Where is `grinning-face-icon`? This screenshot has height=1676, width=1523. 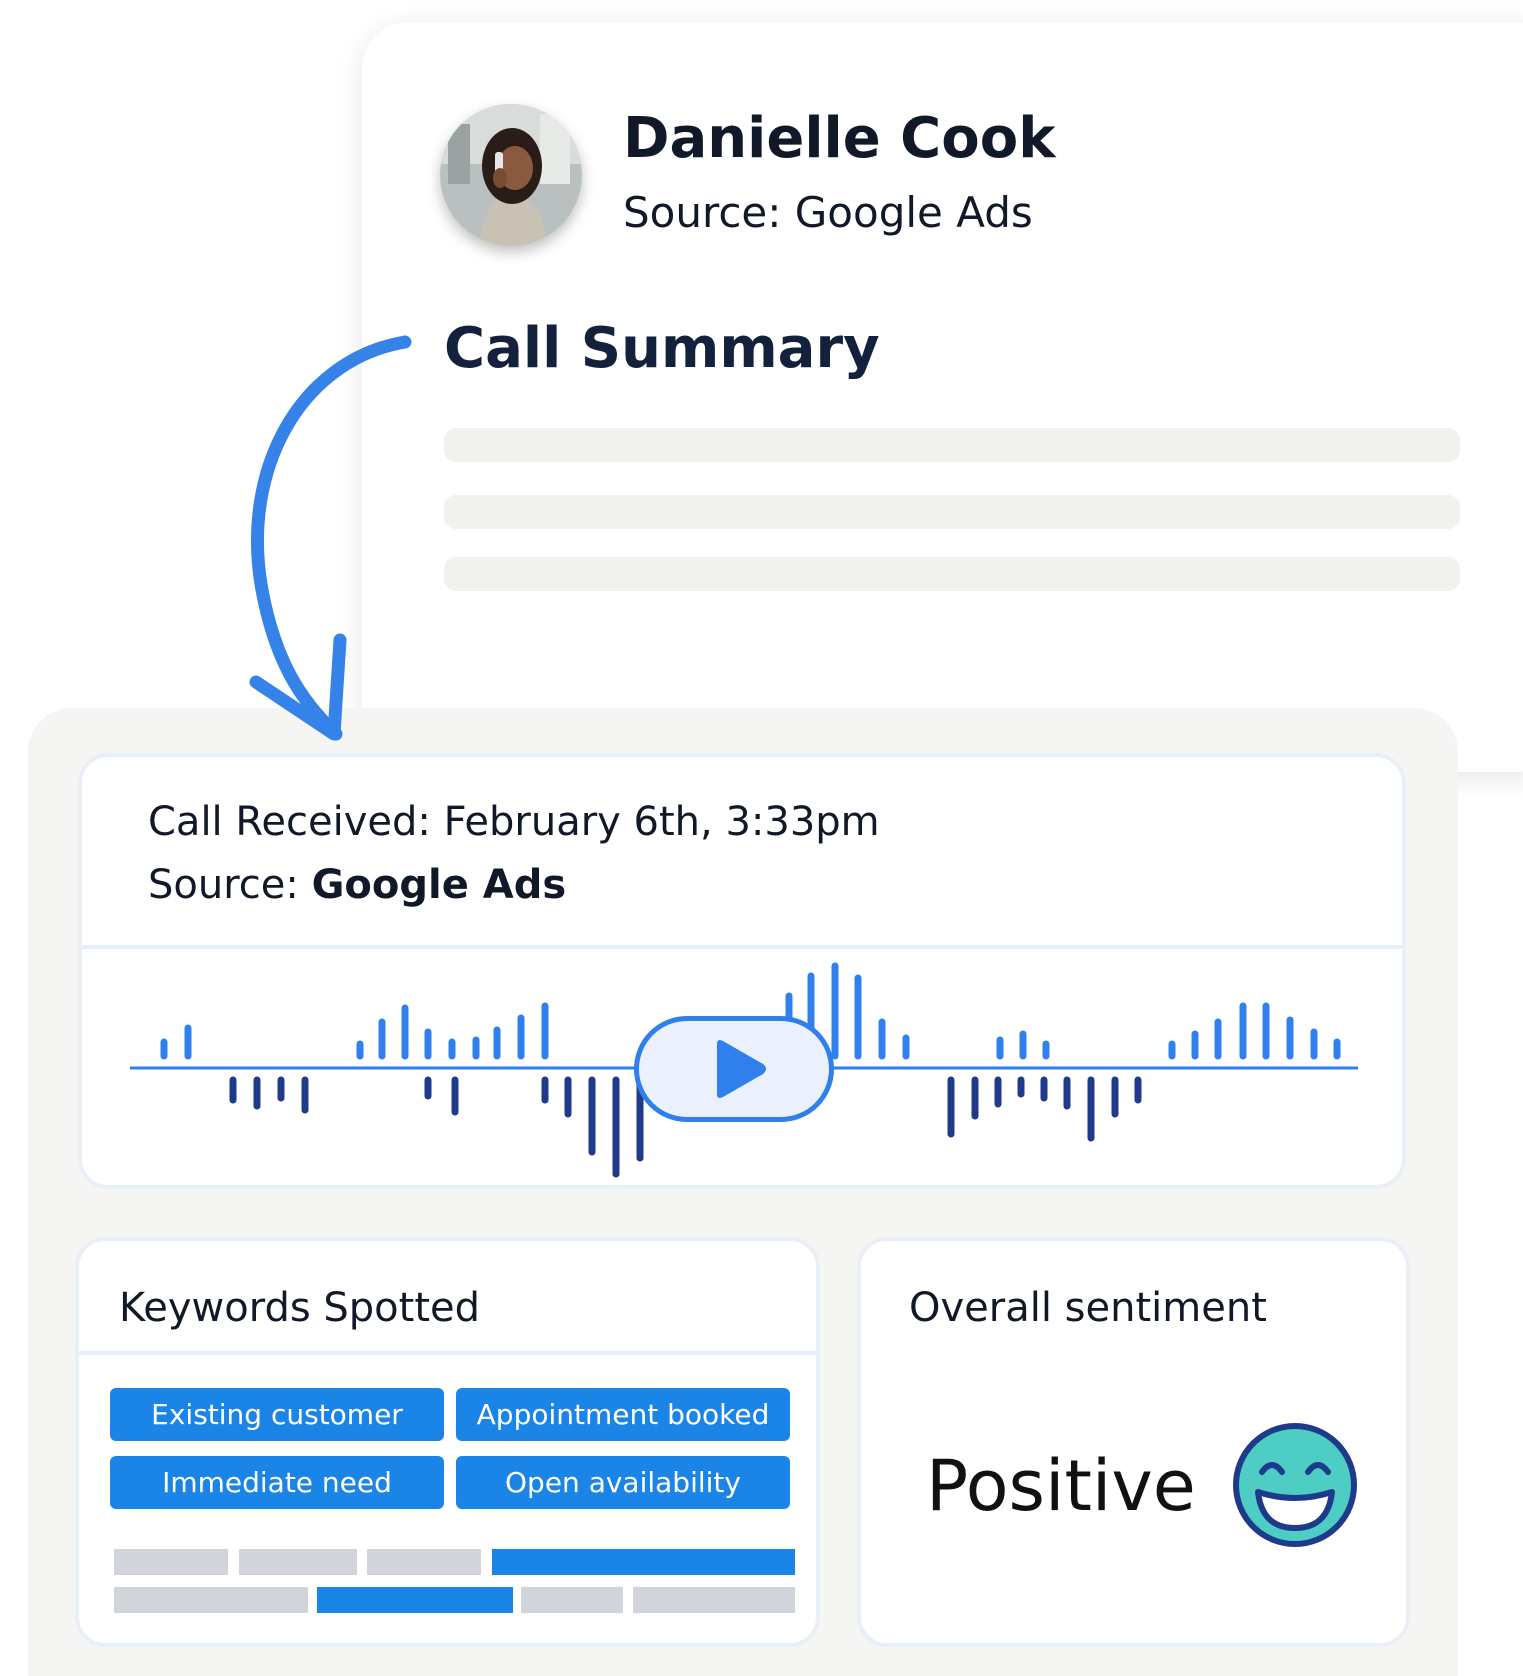 grinning-face-icon is located at coordinates (1295, 1485).